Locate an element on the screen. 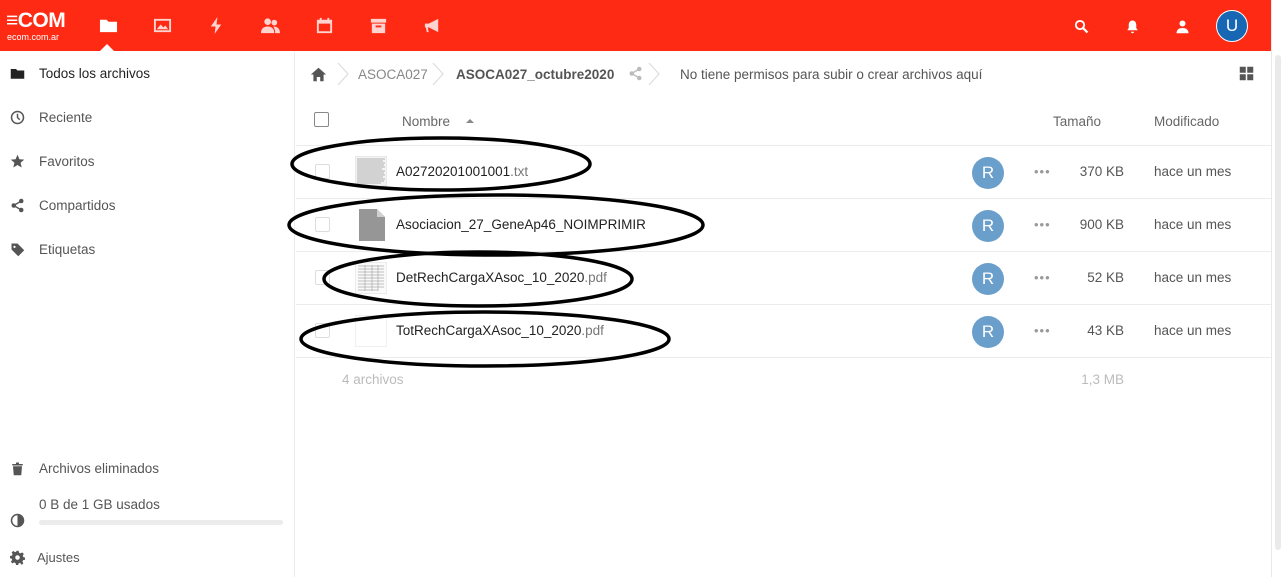  share-icon is located at coordinates (17, 205).